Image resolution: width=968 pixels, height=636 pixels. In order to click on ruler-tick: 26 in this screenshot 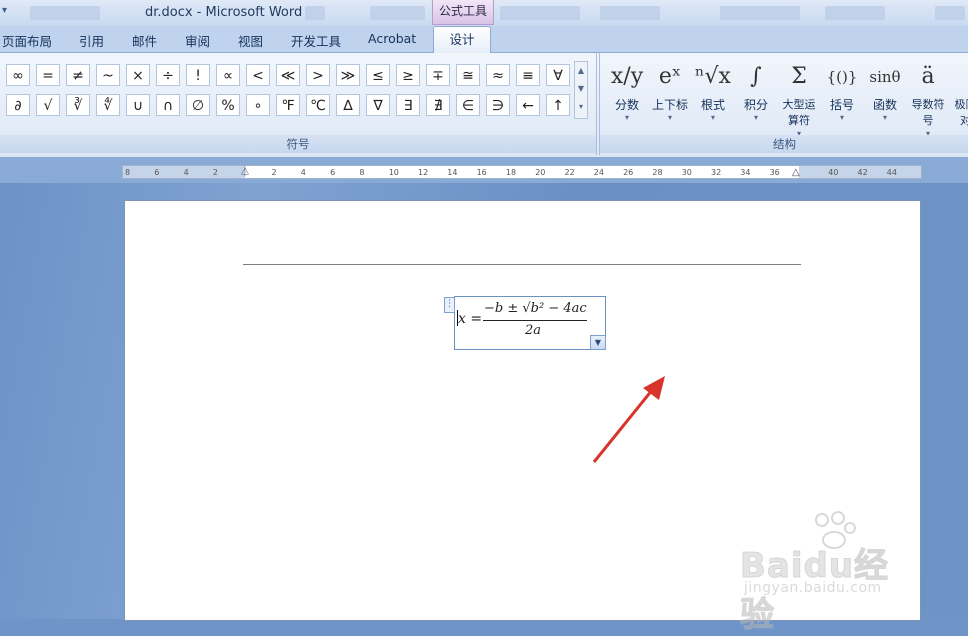, I will do `click(628, 172)`.